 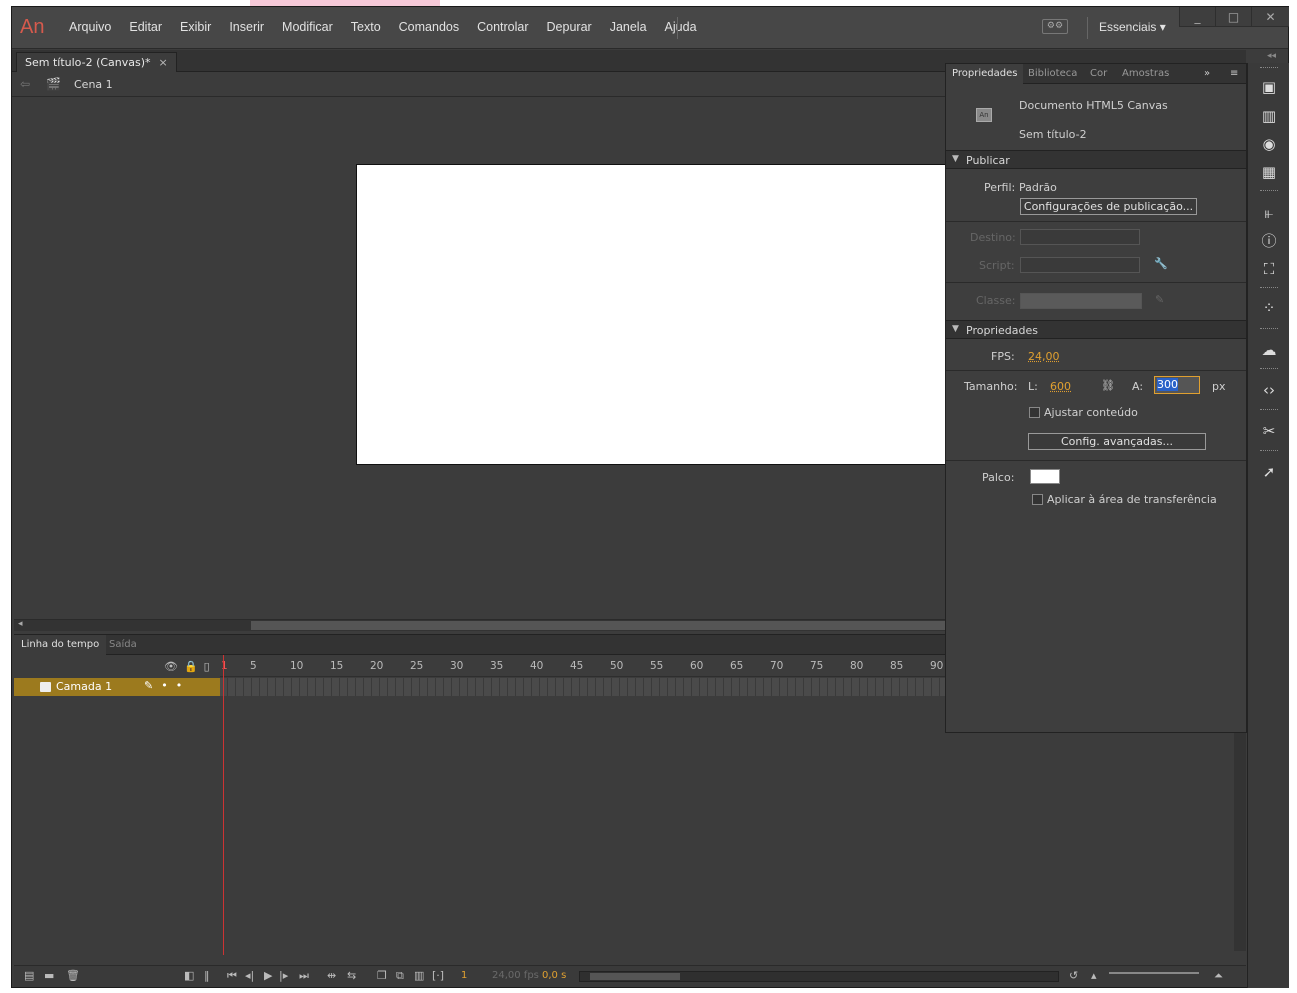 I want to click on tab-color: Cor, so click(x=1098, y=74).